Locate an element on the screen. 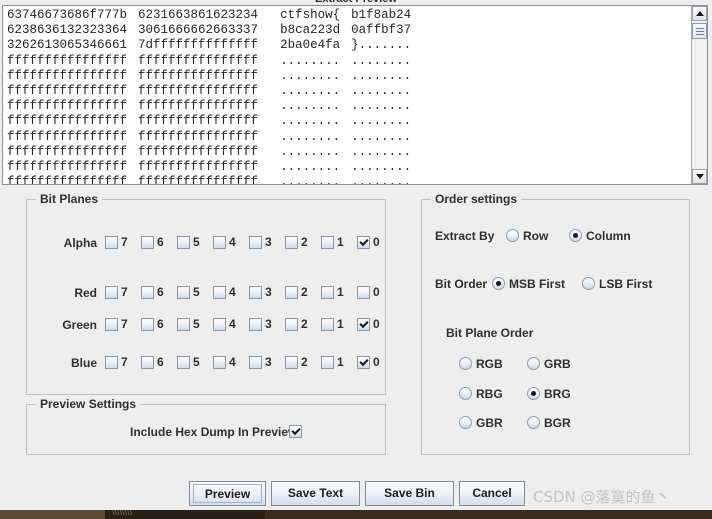  preview-button: Preview is located at coordinates (227, 493).